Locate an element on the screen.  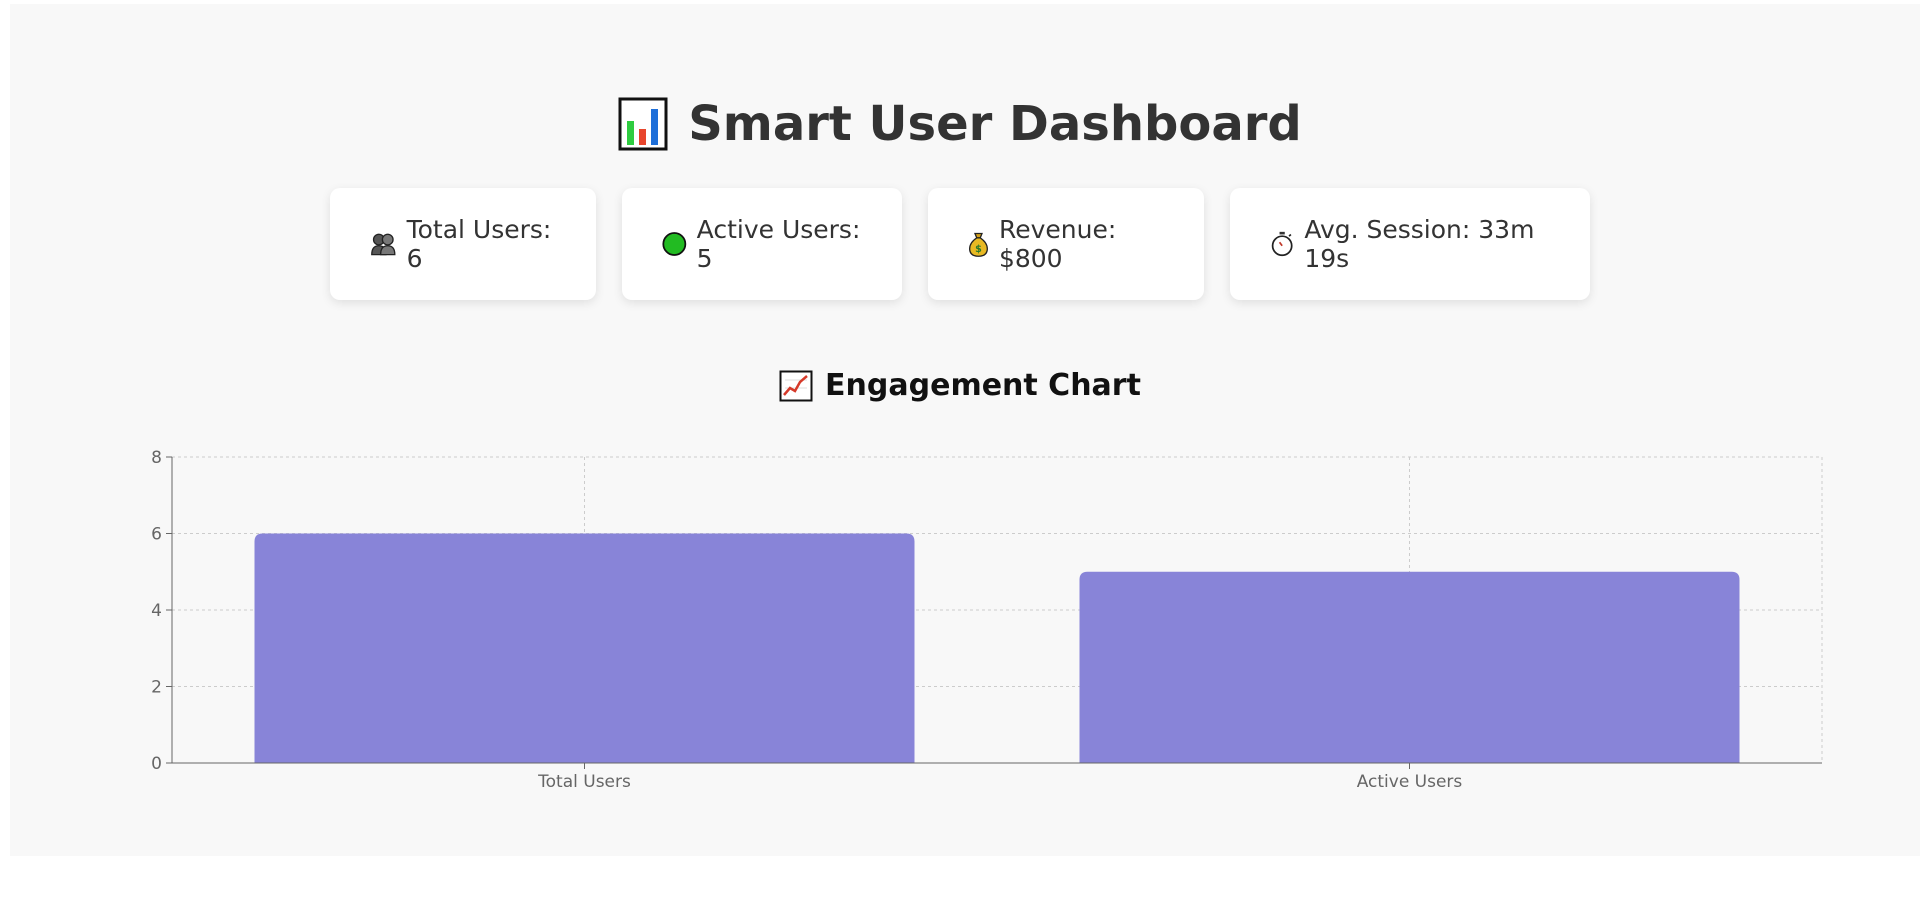
y-tick-label: 0 is located at coordinates (156, 764).